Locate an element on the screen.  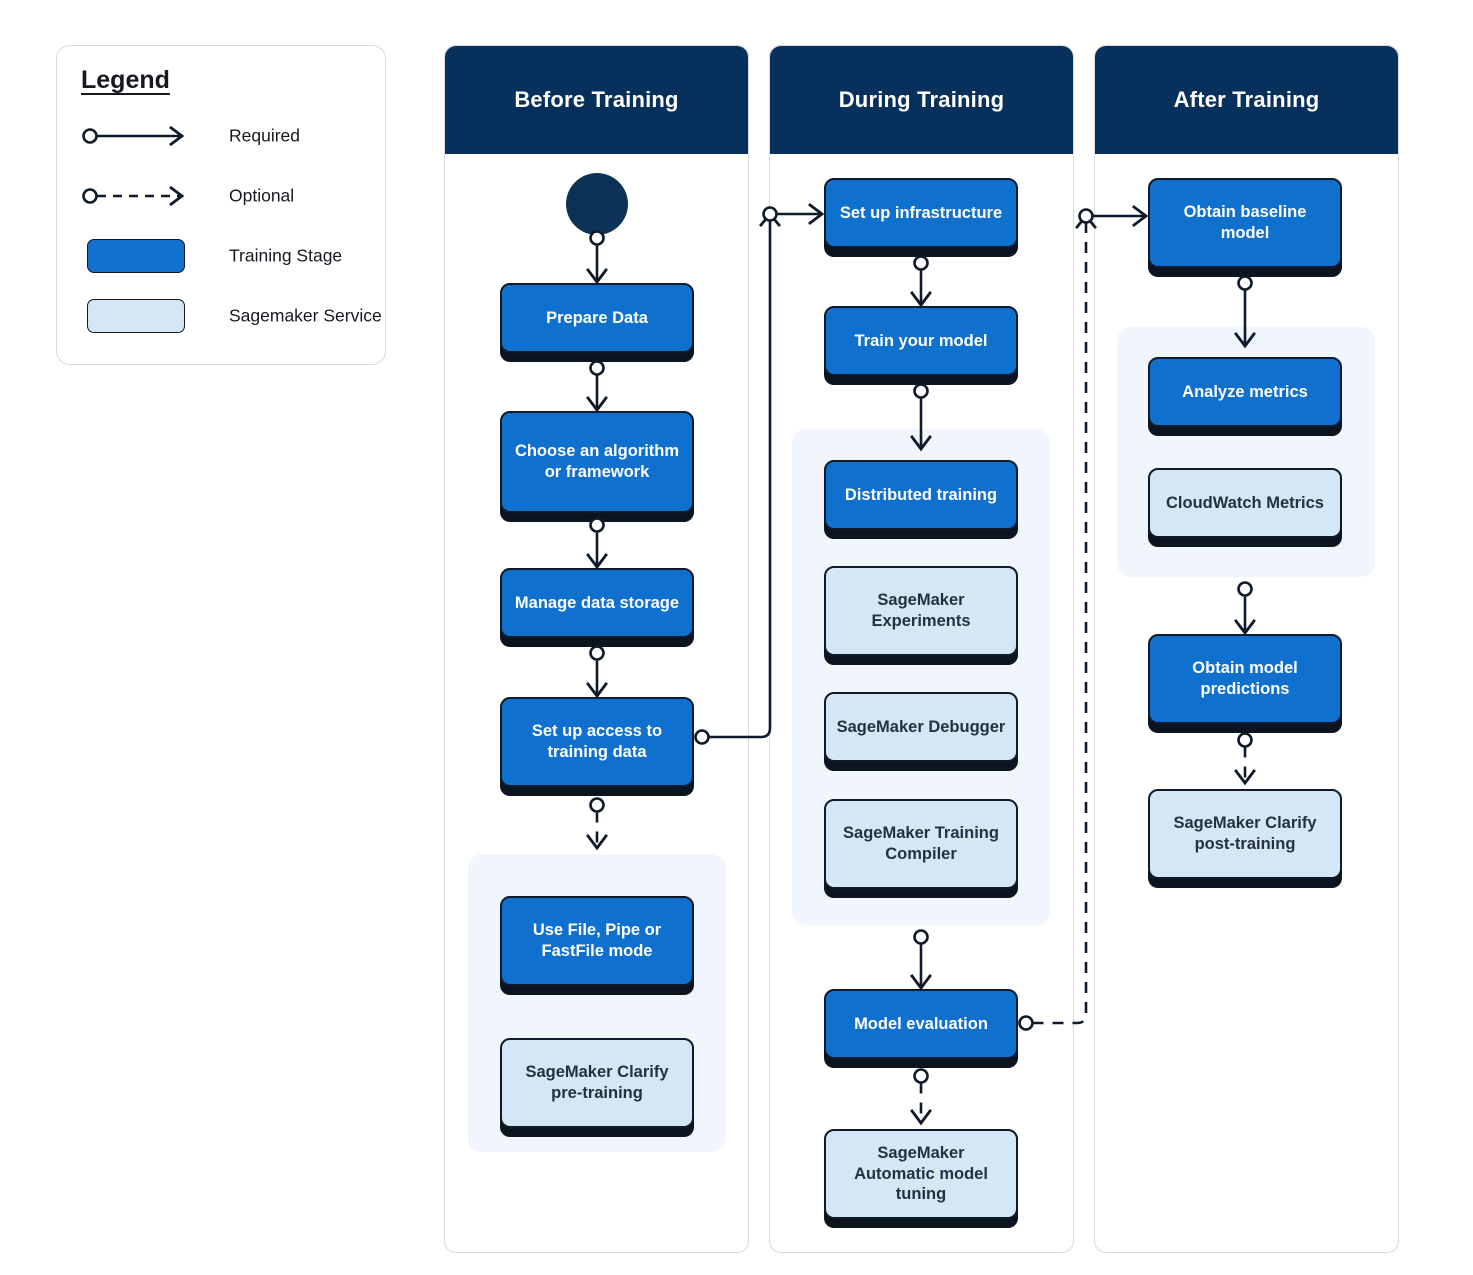
legend-title: Legend is located at coordinates (125, 80).